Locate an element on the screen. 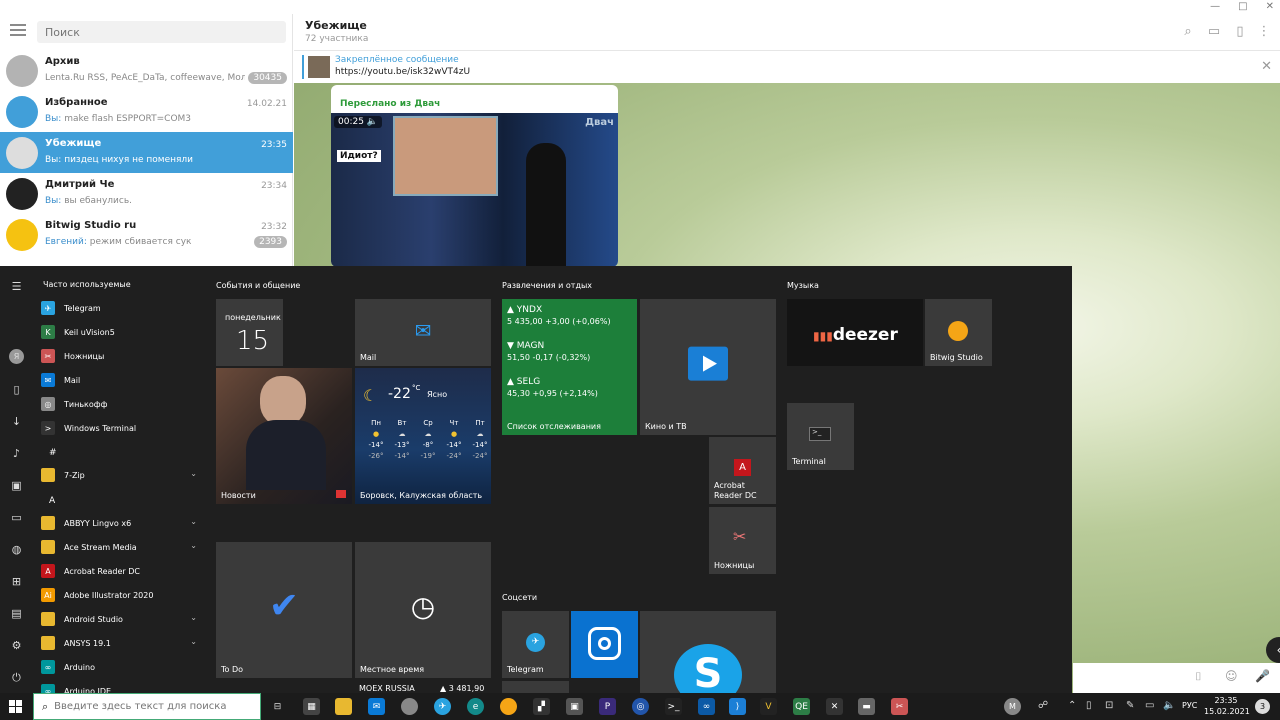 The height and width of the screenshot is (720, 1280). tray-lock-icon: ⊡ is located at coordinates (1109, 705).